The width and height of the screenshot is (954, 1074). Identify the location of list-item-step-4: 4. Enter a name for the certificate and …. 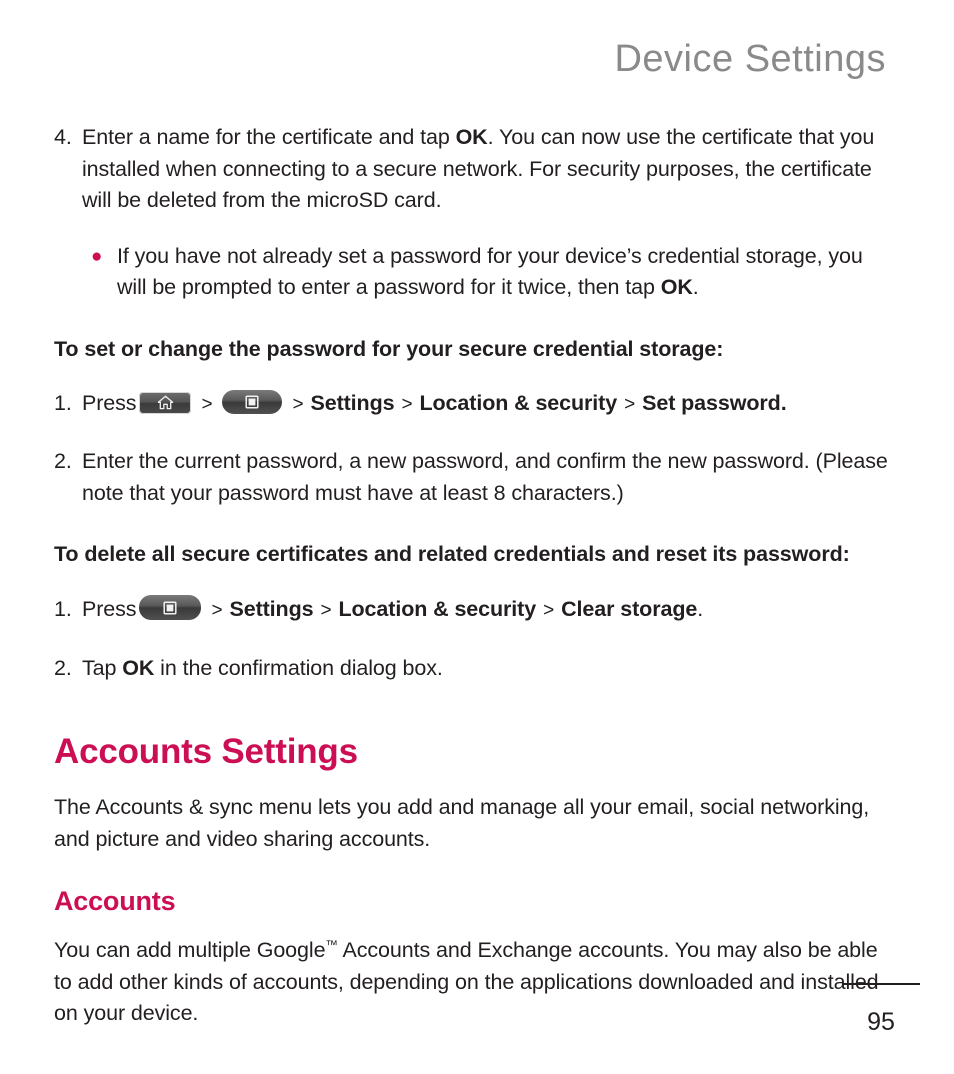
(472, 169).